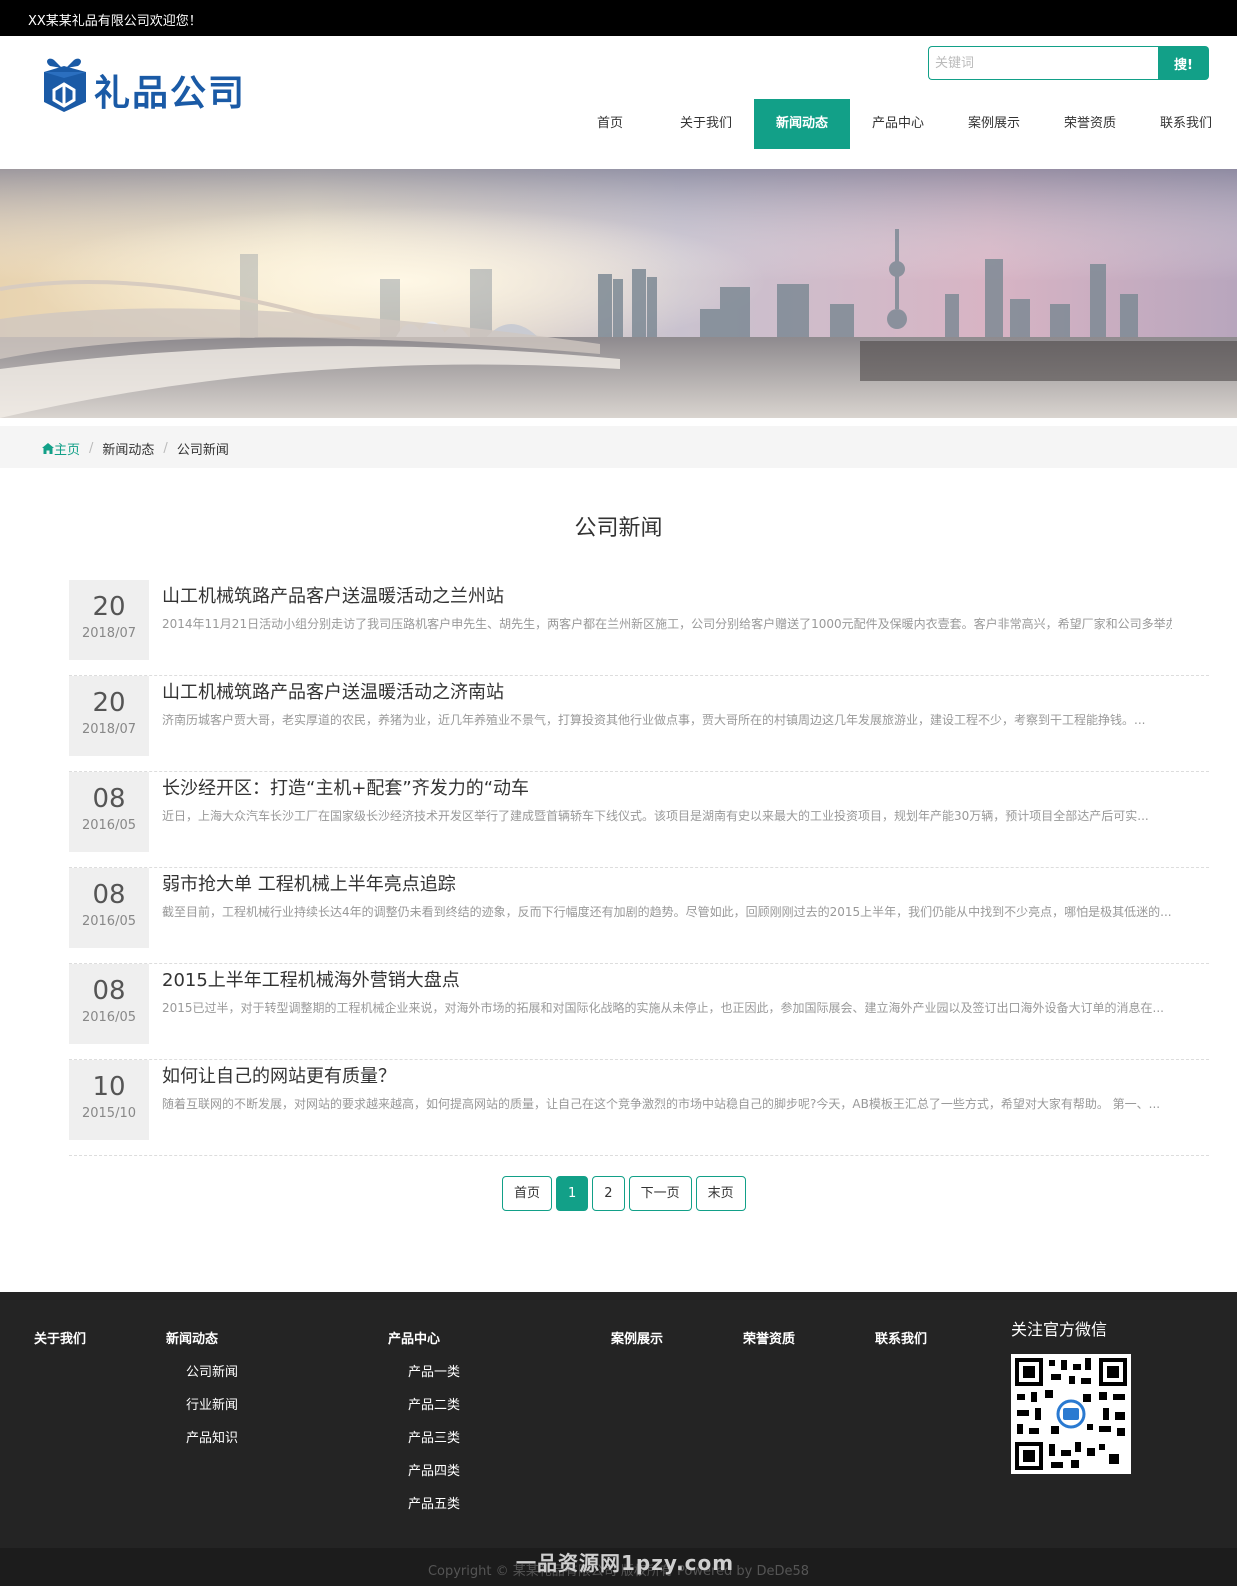  Describe the element at coordinates (434, 1436) in the screenshot. I see `footer-link: 产品三类` at that location.